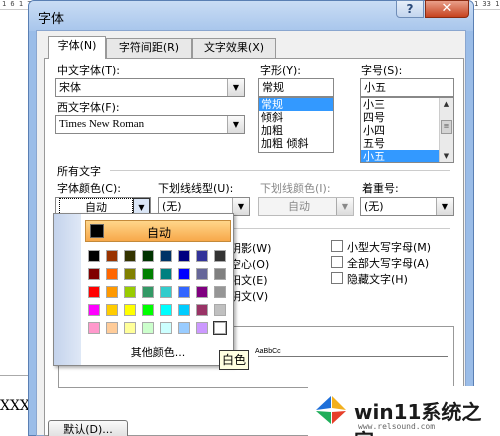 The height and width of the screenshot is (436, 500). What do you see at coordinates (15, 406) in the screenshot?
I see `document-text: XXX` at bounding box center [15, 406].